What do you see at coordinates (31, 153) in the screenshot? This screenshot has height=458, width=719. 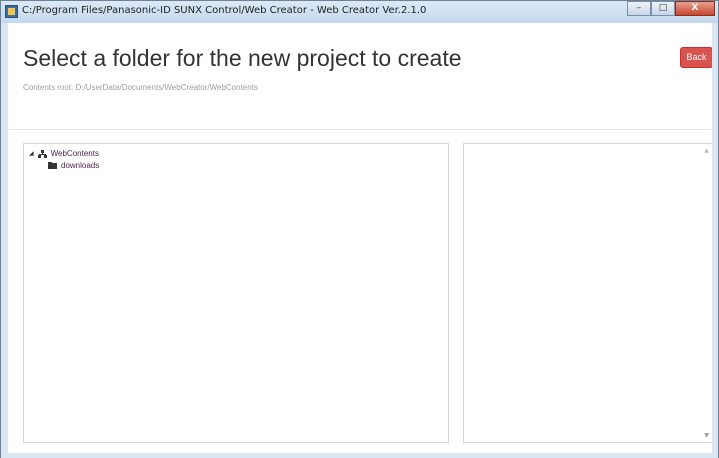 I see `expand-caret-icon: ◢` at bounding box center [31, 153].